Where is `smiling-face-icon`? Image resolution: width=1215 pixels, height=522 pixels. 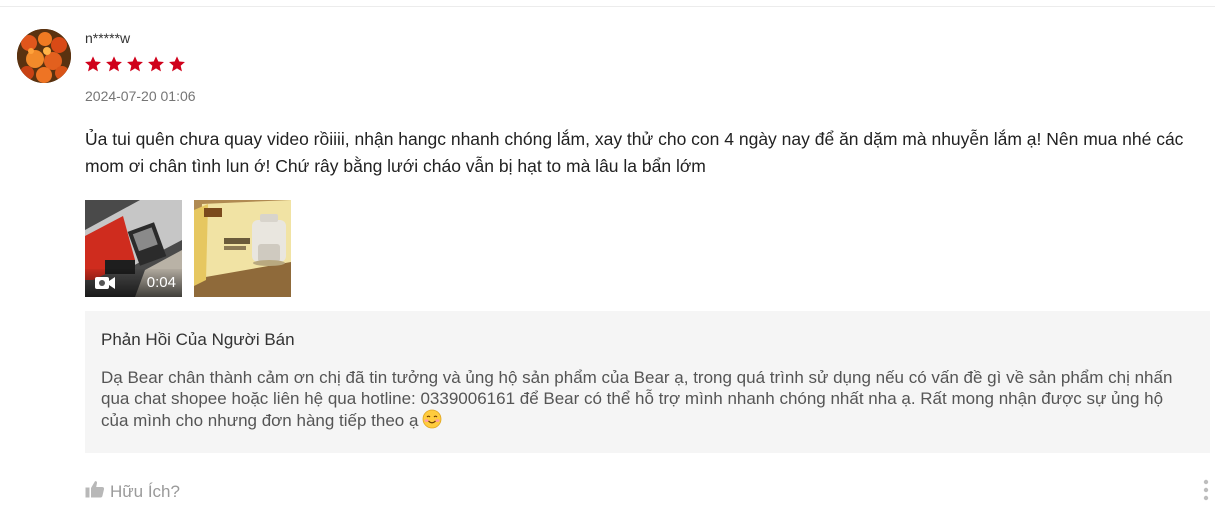 smiling-face-icon is located at coordinates (432, 421).